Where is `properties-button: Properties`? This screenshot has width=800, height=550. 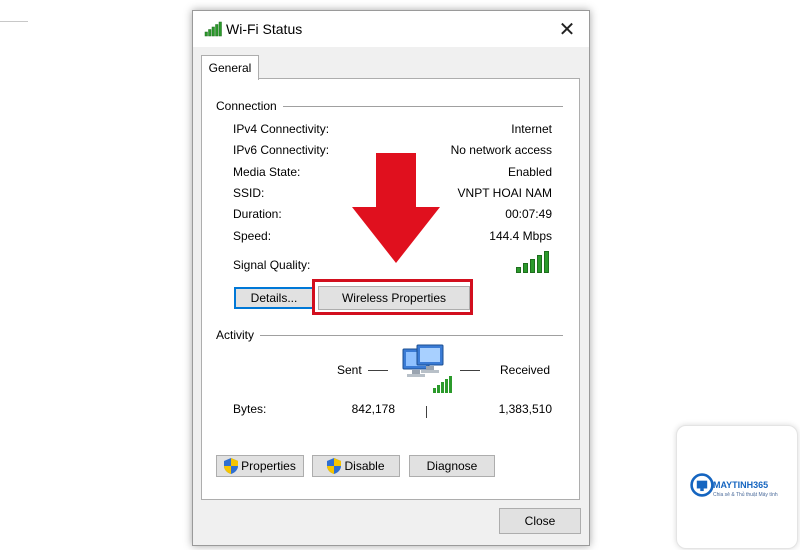
properties-button: Properties is located at coordinates (260, 466).